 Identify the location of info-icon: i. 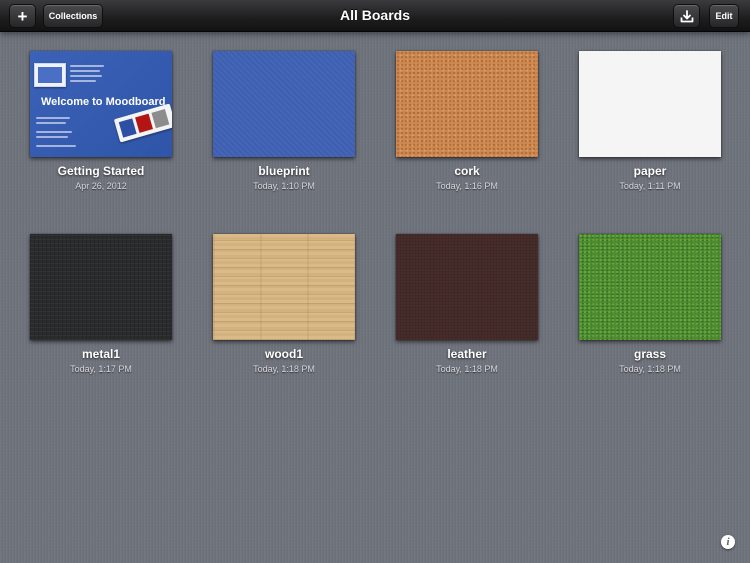
(728, 542).